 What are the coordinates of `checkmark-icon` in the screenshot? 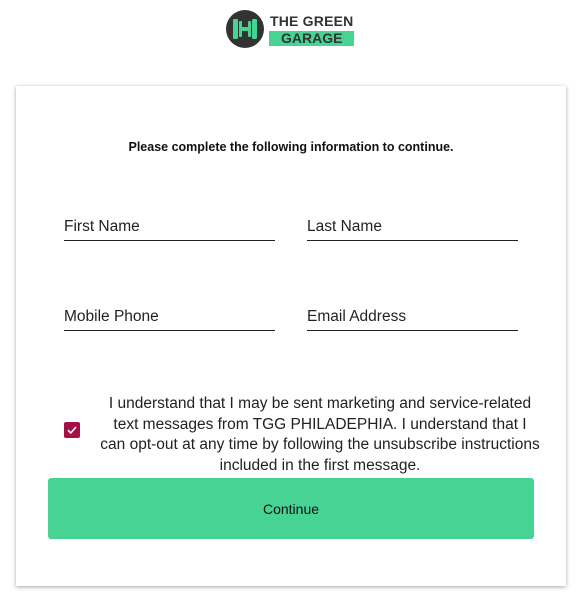 It's located at (72, 430).